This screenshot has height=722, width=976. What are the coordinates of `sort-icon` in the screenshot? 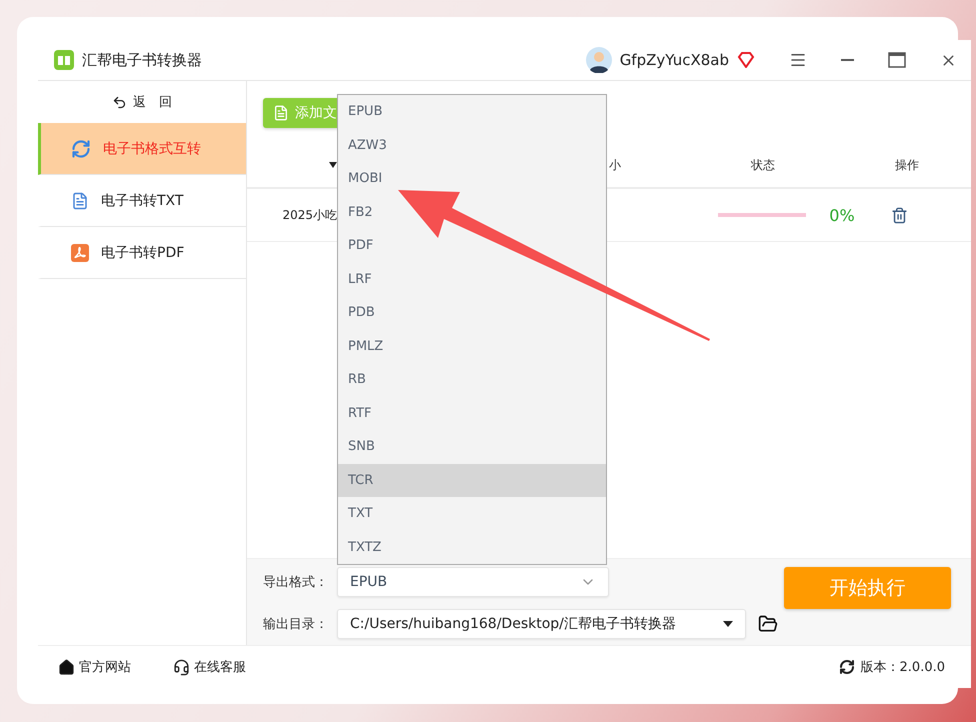 It's located at (333, 165).